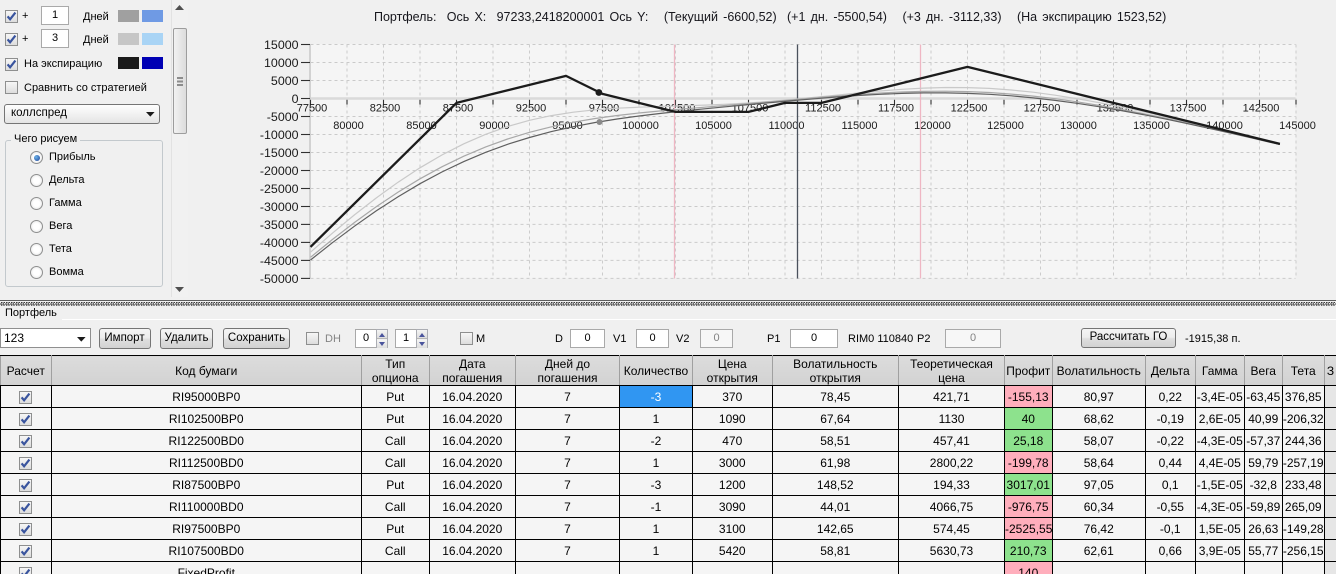 This screenshot has width=1336, height=574. What do you see at coordinates (285, 81) in the screenshot?
I see `svg-text: 5000` at bounding box center [285, 81].